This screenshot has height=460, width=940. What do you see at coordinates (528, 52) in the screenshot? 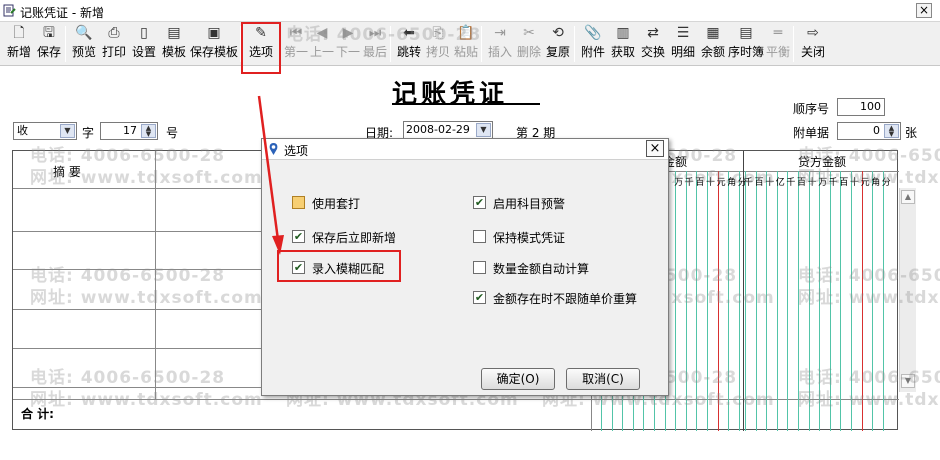
I see `toolbar-button-label: 删除` at bounding box center [528, 52].